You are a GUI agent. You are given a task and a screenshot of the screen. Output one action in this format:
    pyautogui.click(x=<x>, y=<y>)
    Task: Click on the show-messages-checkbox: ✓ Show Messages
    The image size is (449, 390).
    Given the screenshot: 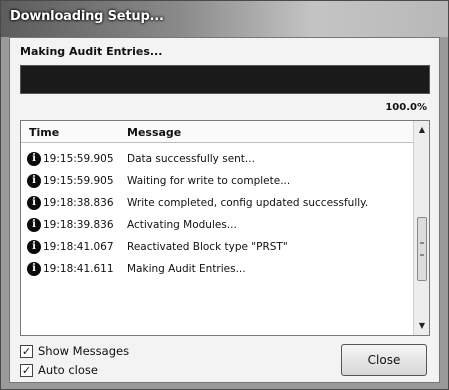 What is the action you would take?
    pyautogui.click(x=74, y=351)
    